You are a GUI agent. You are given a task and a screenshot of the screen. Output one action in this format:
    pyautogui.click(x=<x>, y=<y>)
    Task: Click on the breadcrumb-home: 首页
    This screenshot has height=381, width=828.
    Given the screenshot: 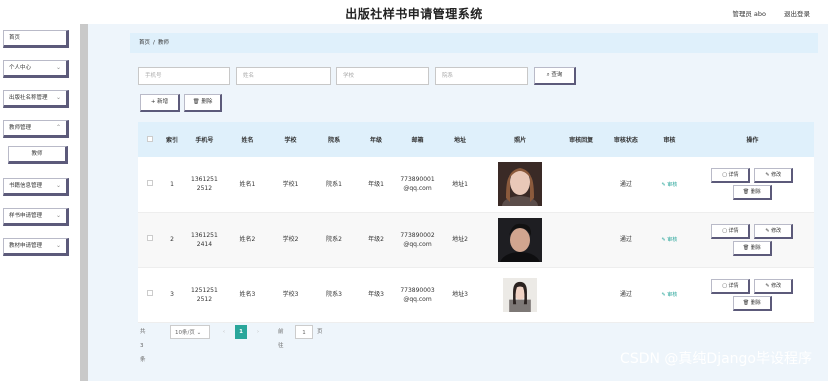 What is the action you would take?
    pyautogui.click(x=144, y=43)
    